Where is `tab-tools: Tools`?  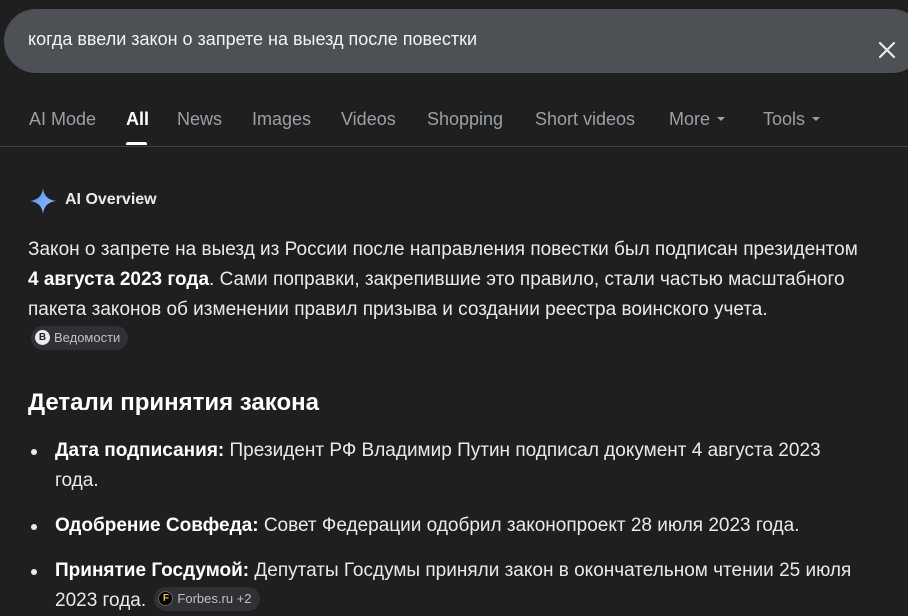 tab-tools: Tools is located at coordinates (792, 119).